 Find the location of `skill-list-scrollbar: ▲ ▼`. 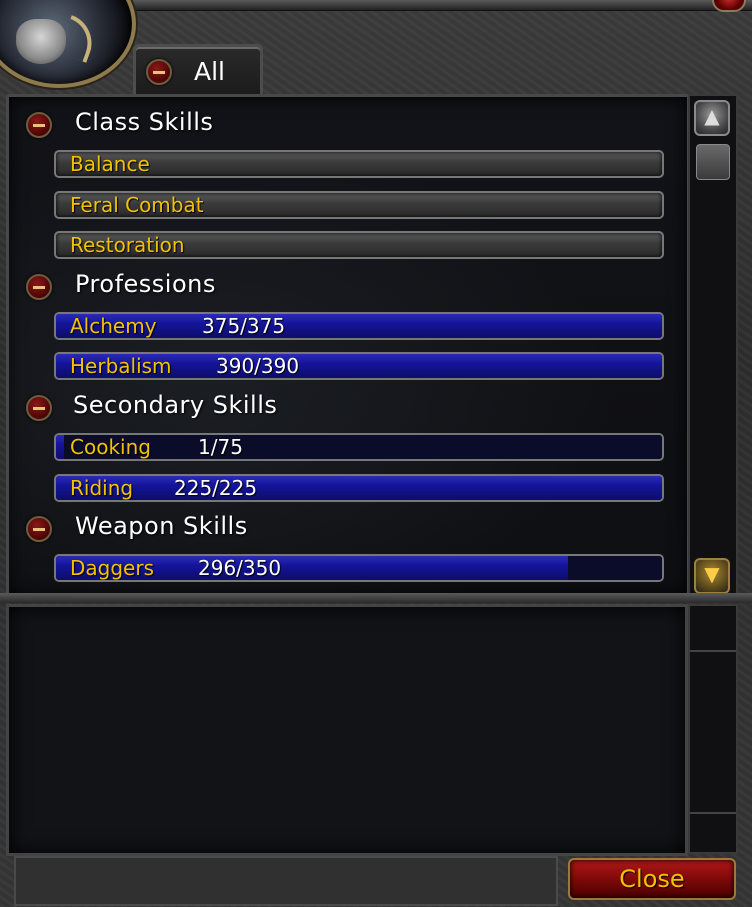

skill-list-scrollbar: ▲ ▼ is located at coordinates (713, 348).